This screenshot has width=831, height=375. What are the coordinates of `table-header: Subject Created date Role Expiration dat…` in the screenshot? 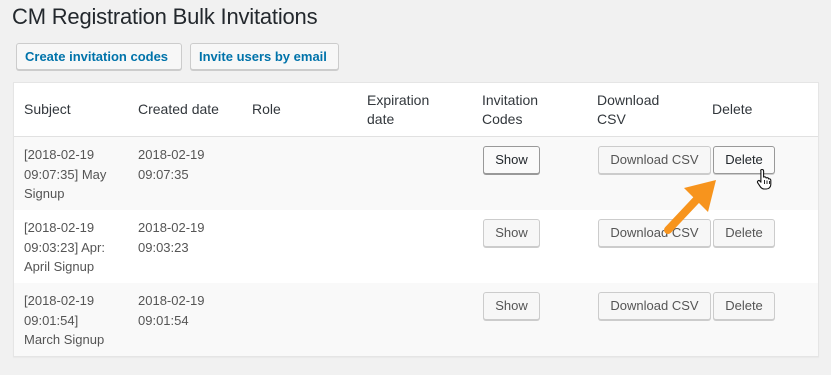 It's located at (416, 110).